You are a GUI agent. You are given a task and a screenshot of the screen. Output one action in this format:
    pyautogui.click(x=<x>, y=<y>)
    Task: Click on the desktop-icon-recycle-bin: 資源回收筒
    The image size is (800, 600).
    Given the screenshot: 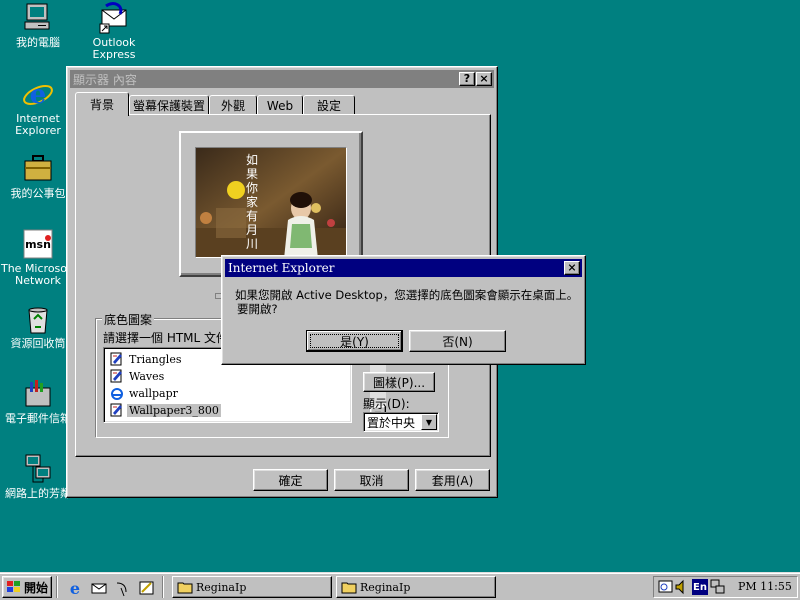 What is the action you would take?
    pyautogui.click(x=38, y=326)
    